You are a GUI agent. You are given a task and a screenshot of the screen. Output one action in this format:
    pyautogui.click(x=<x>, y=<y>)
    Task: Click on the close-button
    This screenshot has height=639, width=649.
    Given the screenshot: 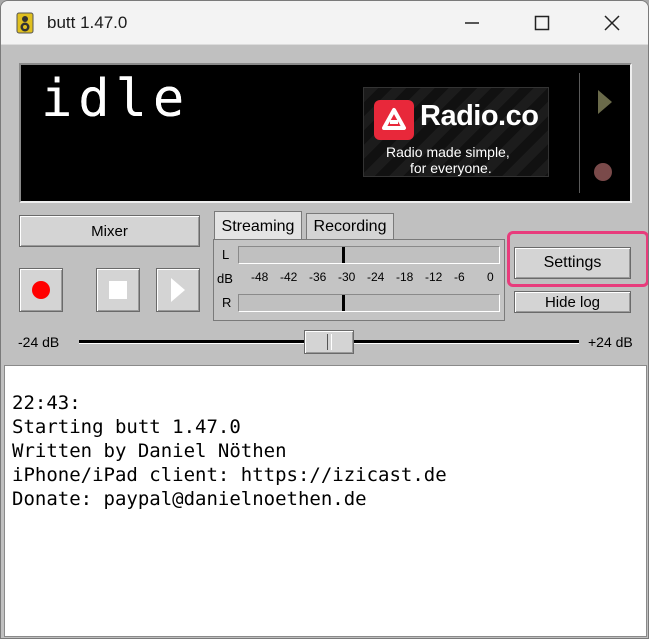 What is the action you would take?
    pyautogui.click(x=612, y=23)
    